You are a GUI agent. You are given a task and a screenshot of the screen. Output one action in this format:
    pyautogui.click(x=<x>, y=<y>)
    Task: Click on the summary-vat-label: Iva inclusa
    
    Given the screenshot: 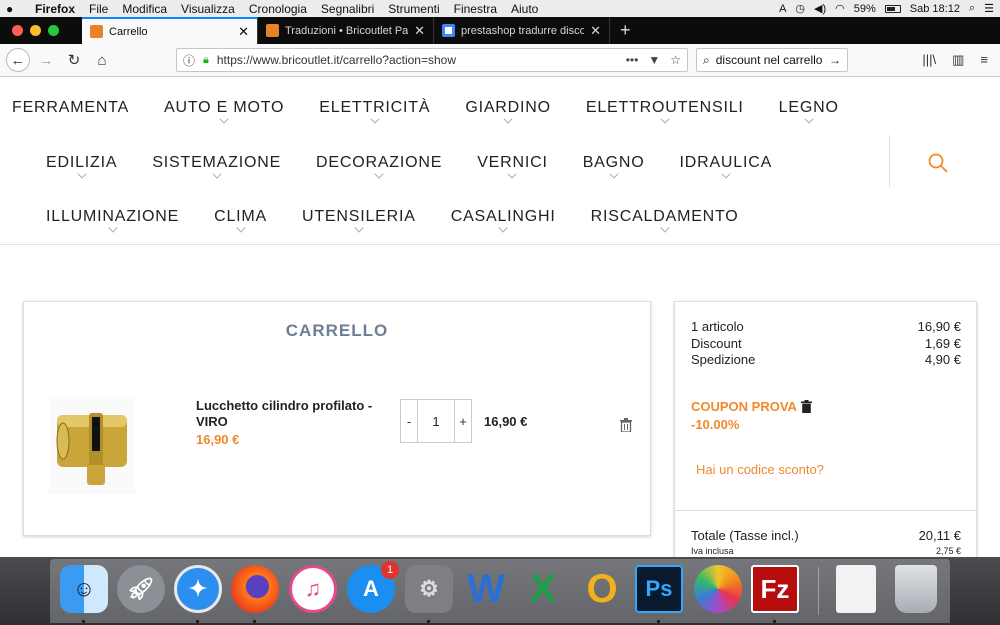 What is the action you would take?
    pyautogui.click(x=712, y=551)
    